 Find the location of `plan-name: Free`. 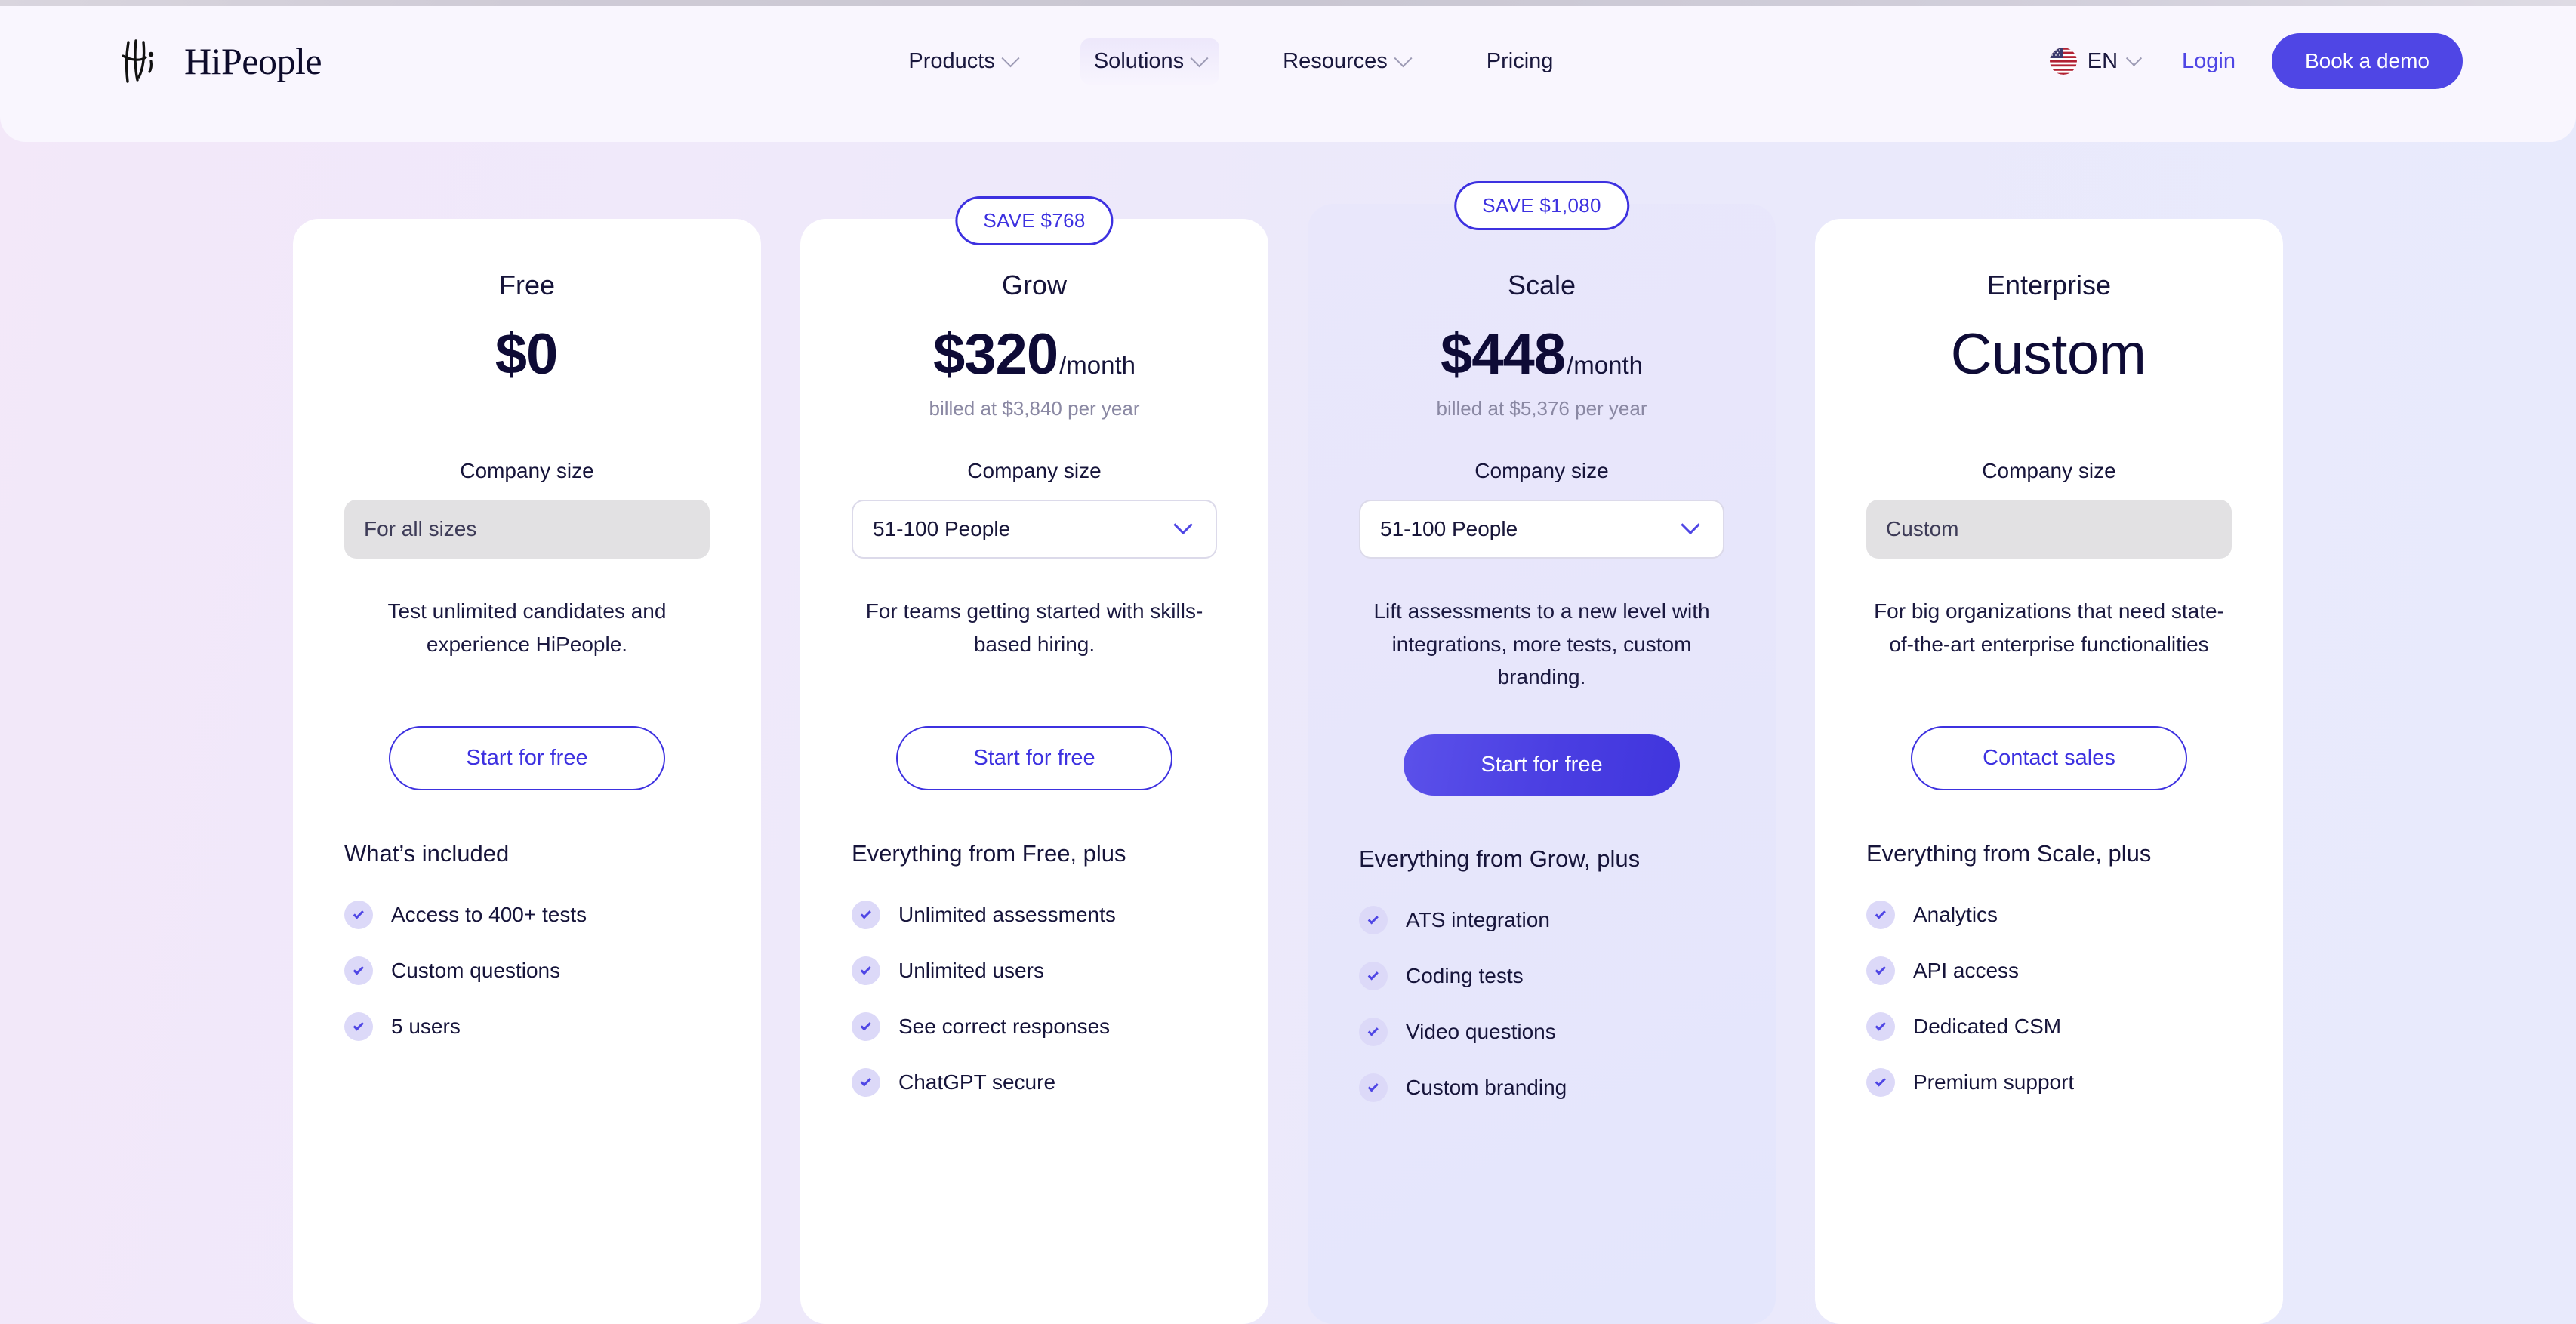

plan-name: Free is located at coordinates (527, 284).